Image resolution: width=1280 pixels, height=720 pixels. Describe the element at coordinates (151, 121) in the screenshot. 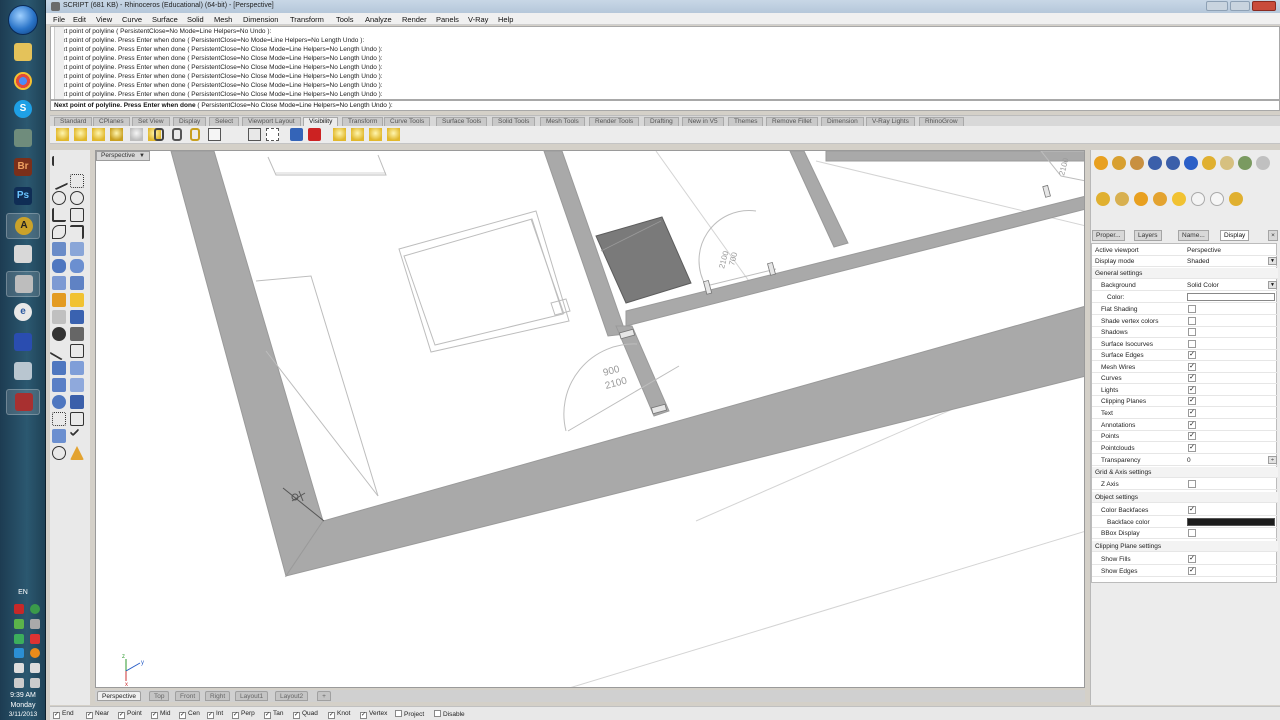

I see `tab-set-view: Set View` at that location.